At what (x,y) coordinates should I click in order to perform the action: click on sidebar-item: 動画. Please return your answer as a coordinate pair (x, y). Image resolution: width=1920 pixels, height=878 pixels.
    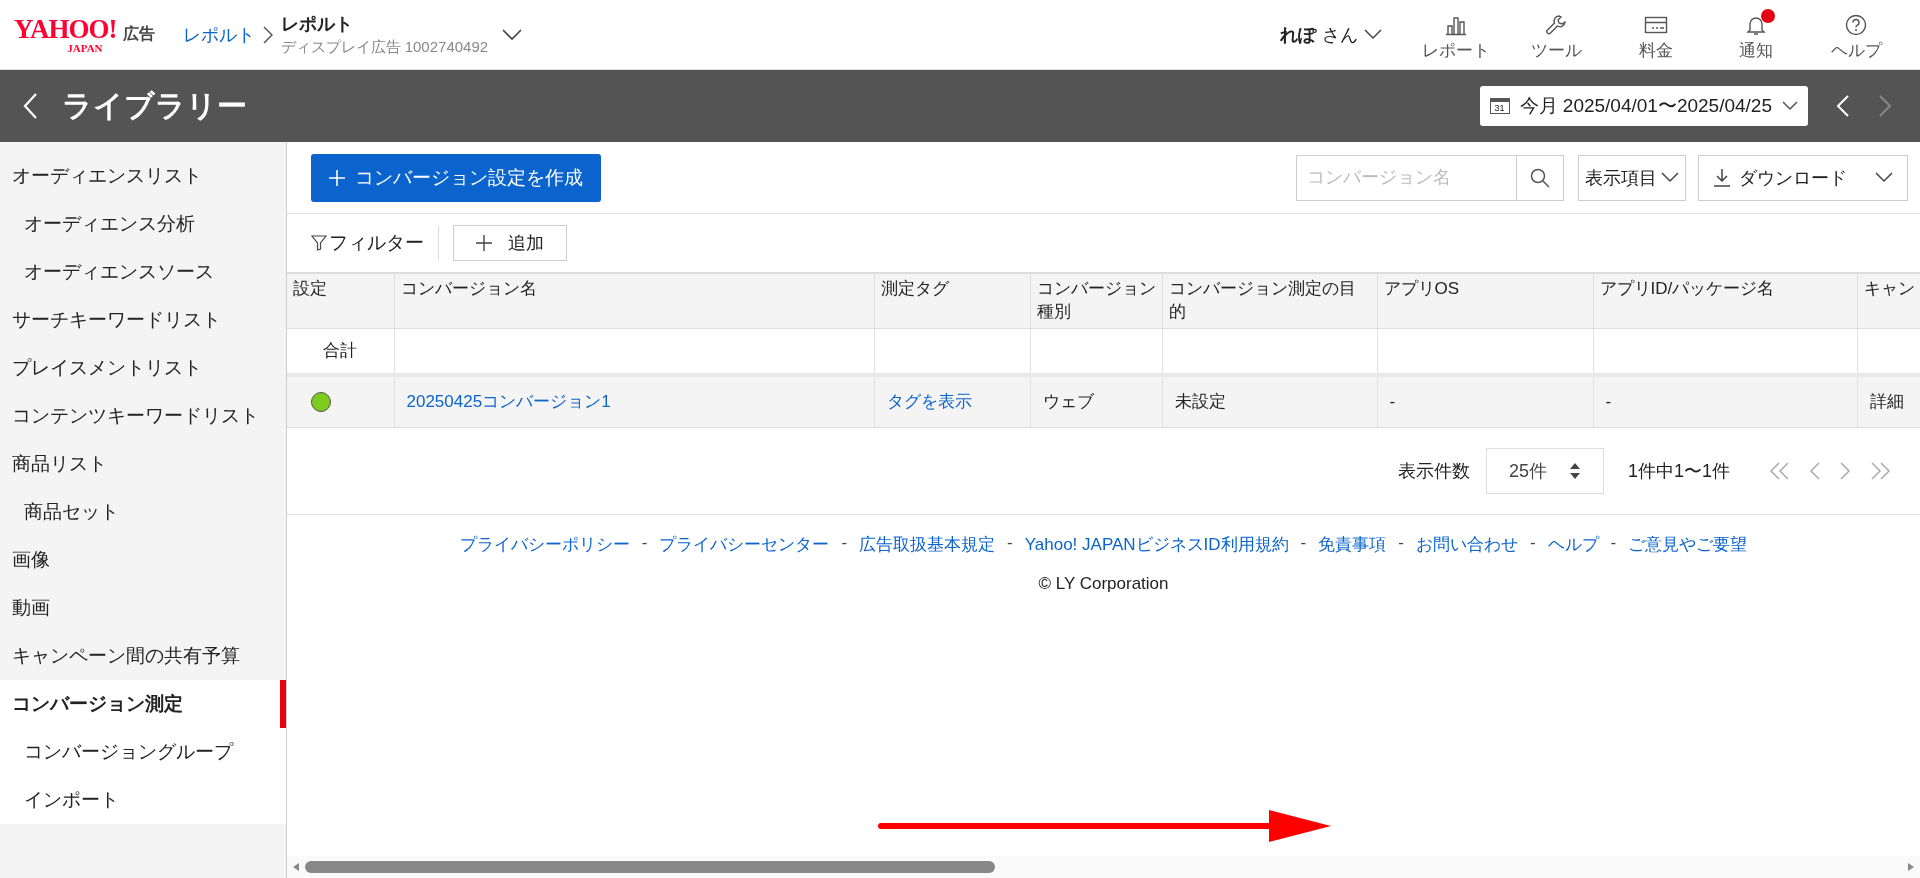
    Looking at the image, I should click on (143, 608).